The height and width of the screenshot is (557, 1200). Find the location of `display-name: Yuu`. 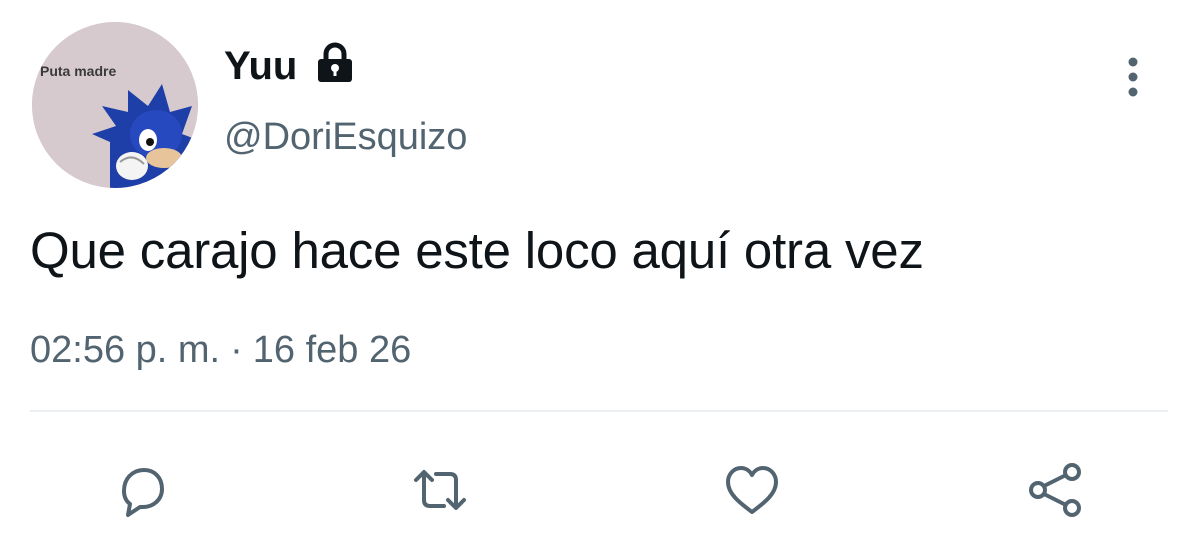

display-name: Yuu is located at coordinates (260, 66).